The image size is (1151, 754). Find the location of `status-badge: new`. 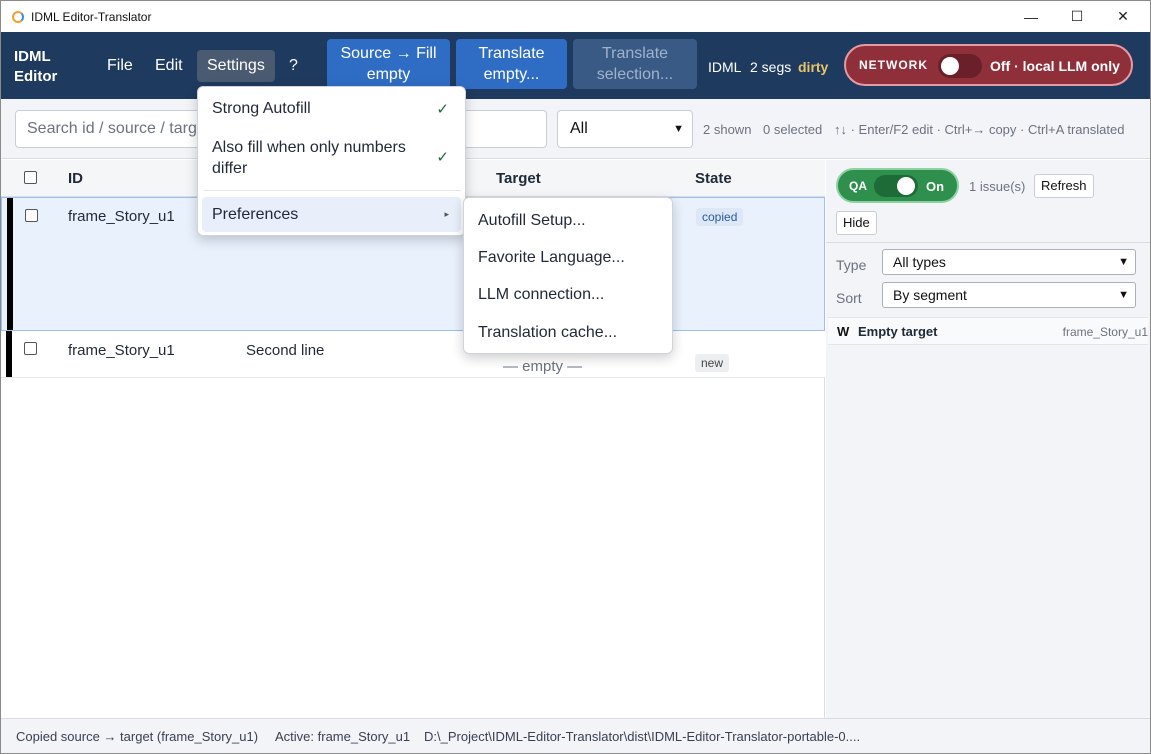

status-badge: new is located at coordinates (712, 363).